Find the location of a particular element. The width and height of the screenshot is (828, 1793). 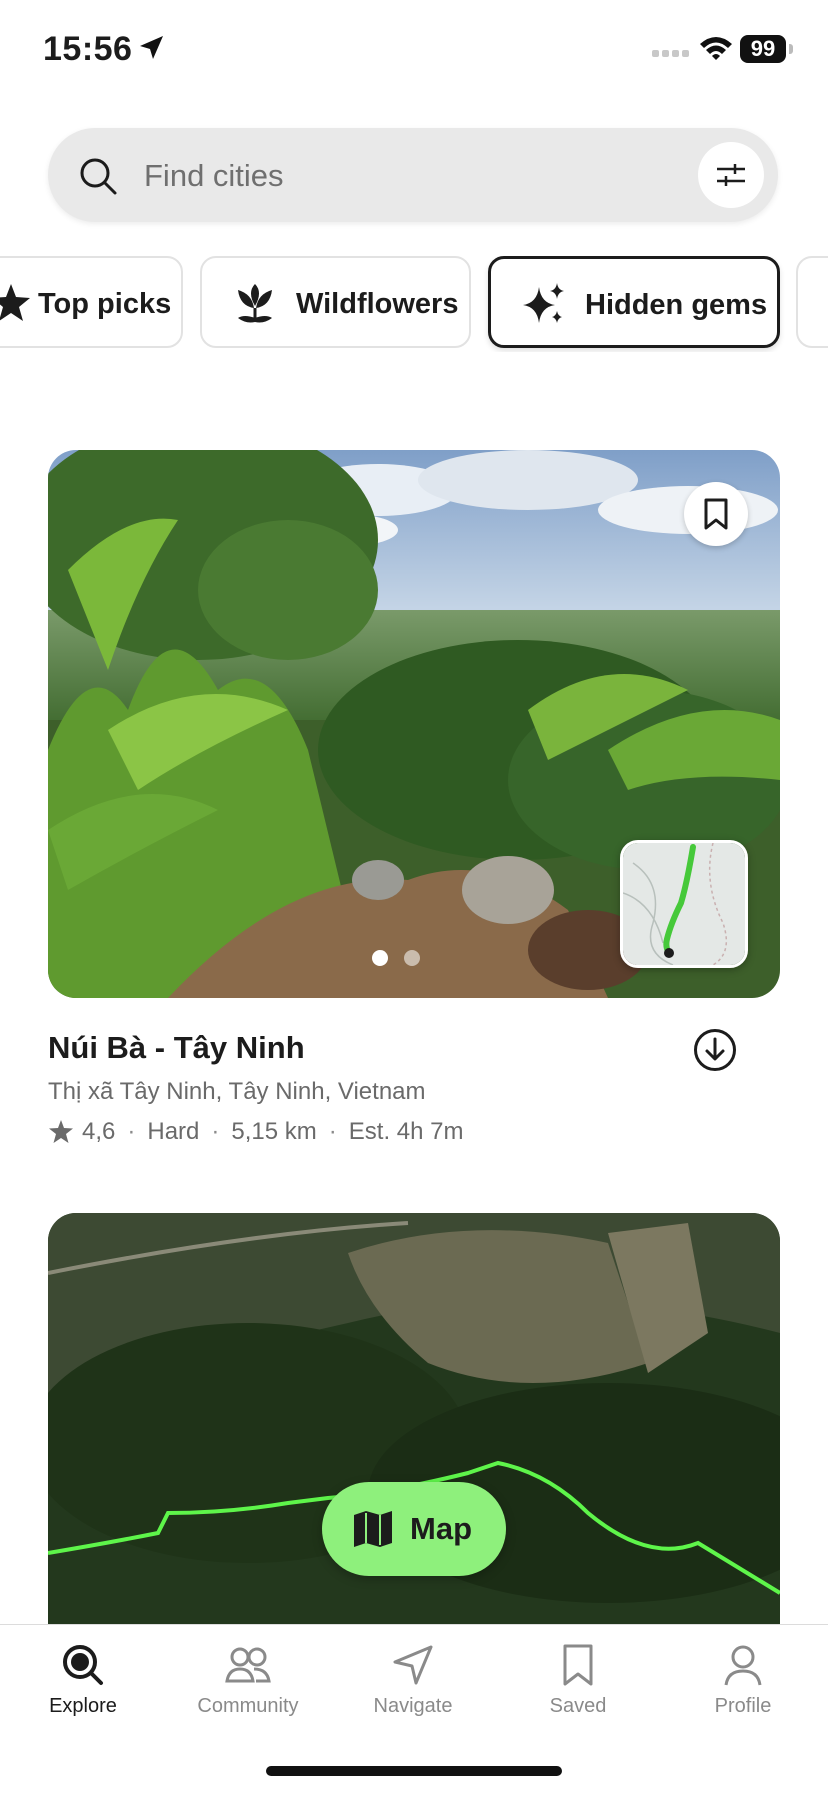

chip-top-picks: Top picks is located at coordinates (91, 302).